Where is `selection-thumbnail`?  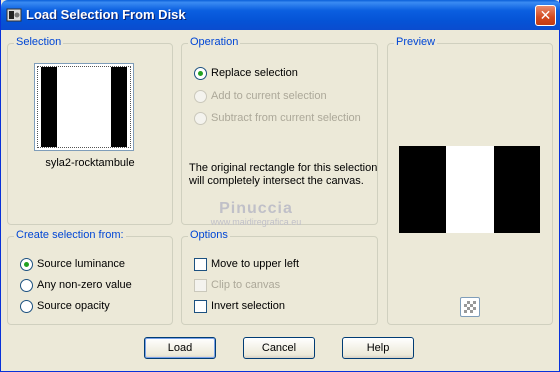 selection-thumbnail is located at coordinates (84, 107).